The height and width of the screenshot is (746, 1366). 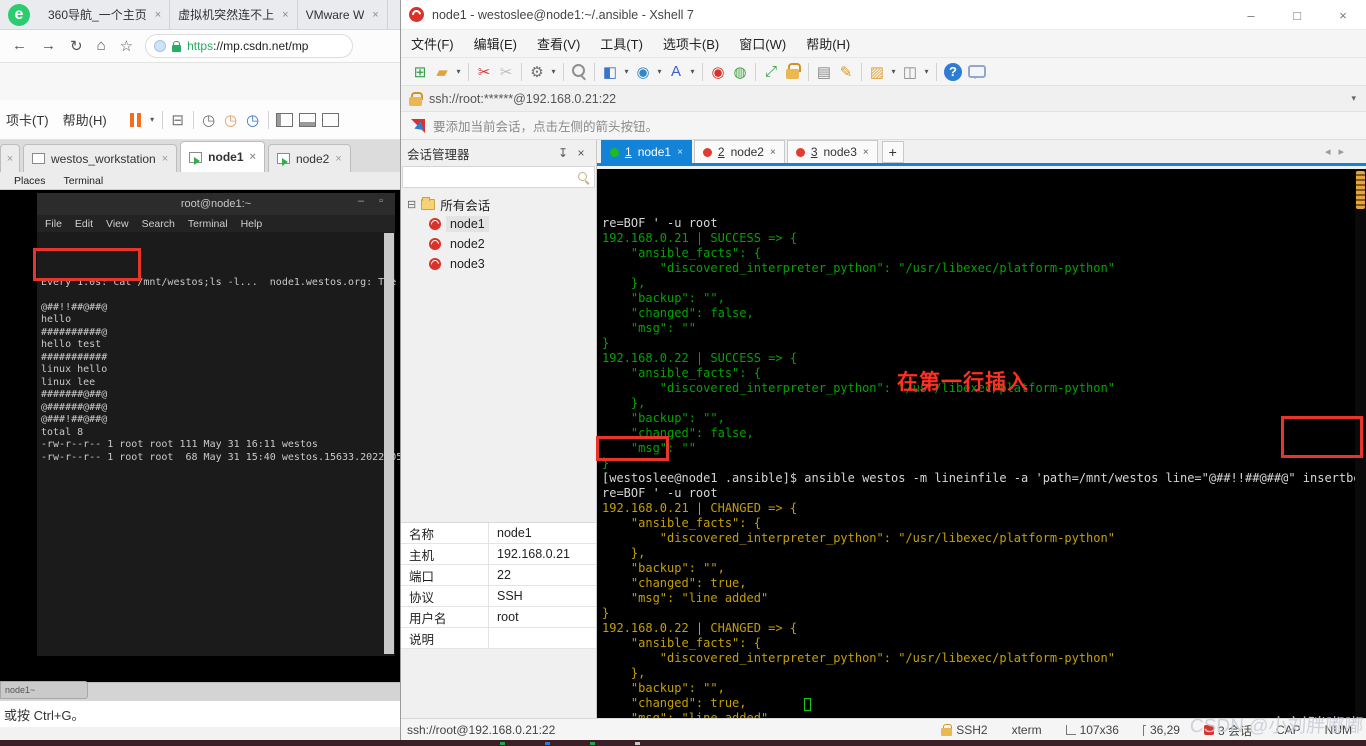 I want to click on xftp-icon: ◍, so click(x=740, y=72).